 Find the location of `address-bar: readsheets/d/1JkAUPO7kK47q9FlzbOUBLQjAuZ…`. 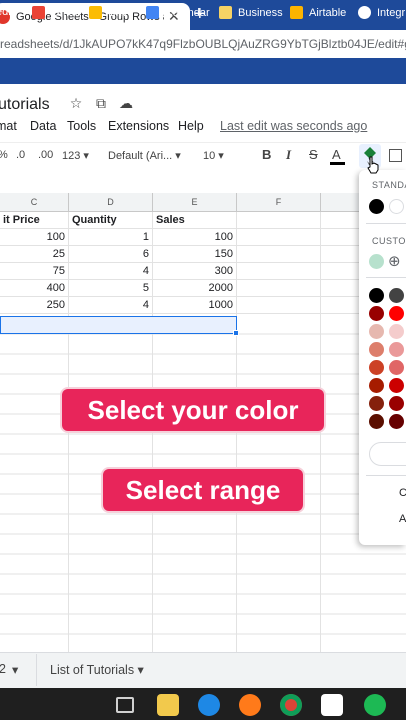

address-bar: readsheets/d/1JkAUPO7kK47q9FlzbOUBLQjAuZ… is located at coordinates (203, 44).